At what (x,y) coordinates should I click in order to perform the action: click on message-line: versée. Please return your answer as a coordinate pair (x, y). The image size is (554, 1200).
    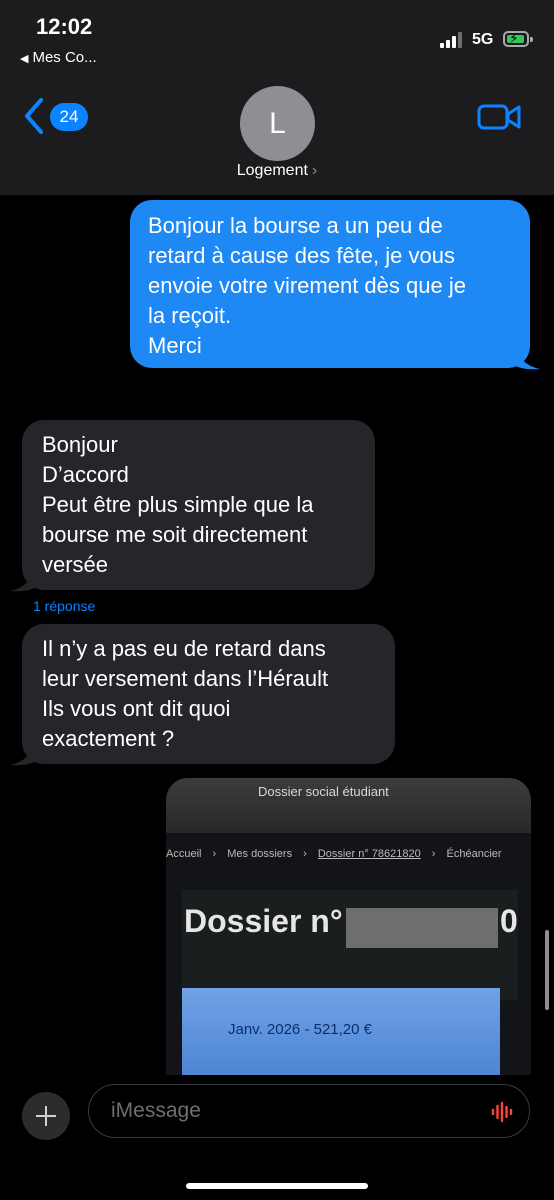
    Looking at the image, I should click on (75, 564).